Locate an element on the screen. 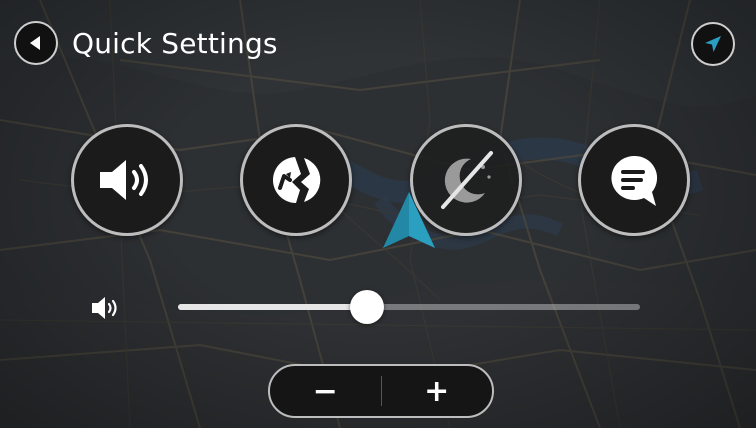 This screenshot has width=756, height=428. back-arrow-icon is located at coordinates (35, 43).